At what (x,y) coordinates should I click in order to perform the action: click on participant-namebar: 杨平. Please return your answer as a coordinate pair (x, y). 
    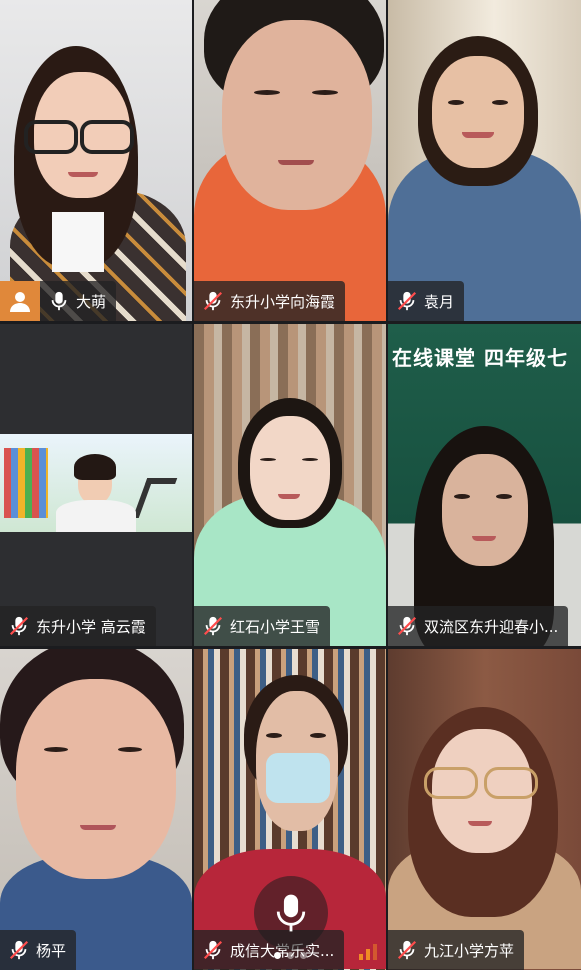
    Looking at the image, I should click on (38, 950).